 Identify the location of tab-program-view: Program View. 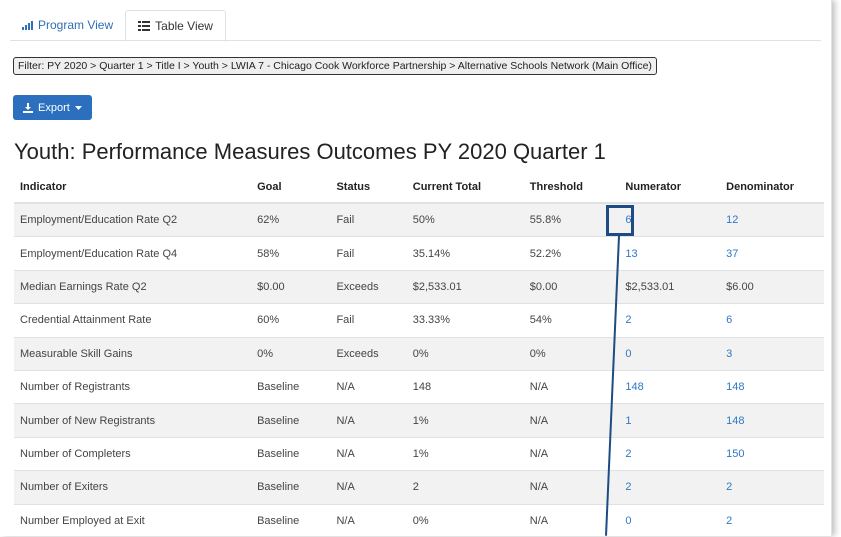
(67, 25).